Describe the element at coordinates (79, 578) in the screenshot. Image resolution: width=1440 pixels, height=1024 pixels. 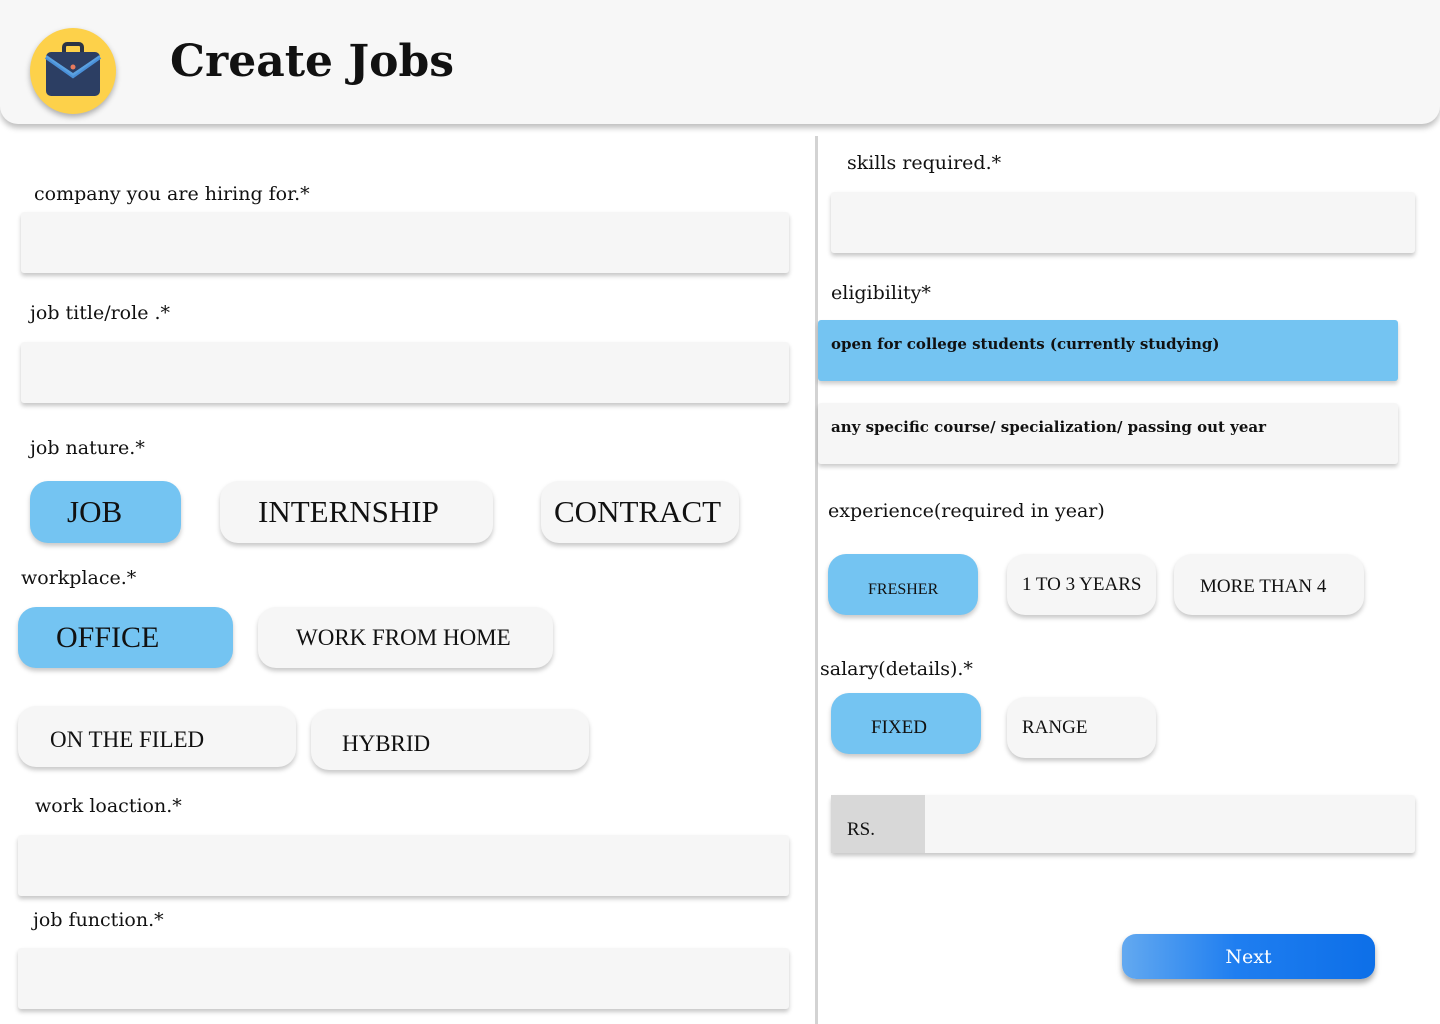
I see `workplace-label: workplace.*` at that location.